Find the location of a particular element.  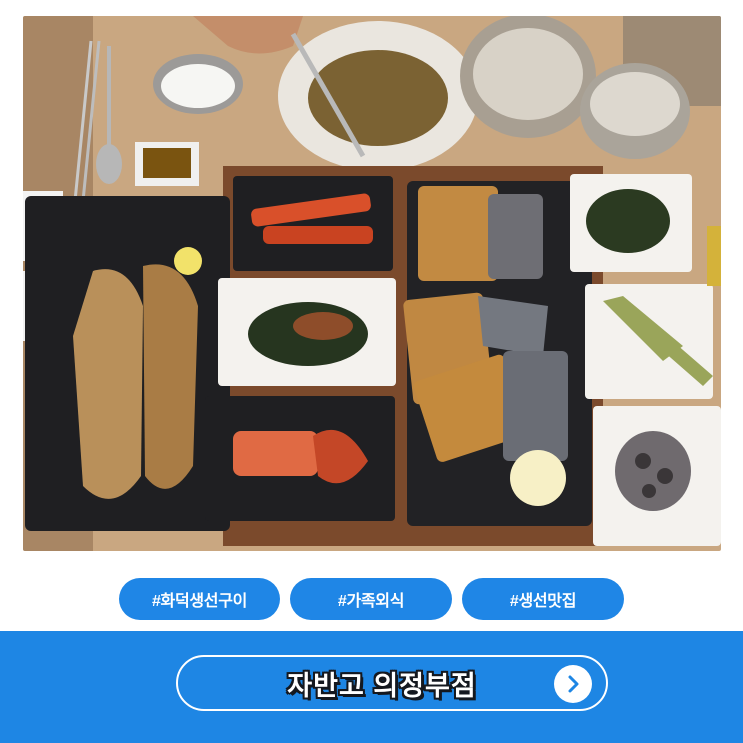

hashtag-button: #생선맛집 is located at coordinates (543, 599).